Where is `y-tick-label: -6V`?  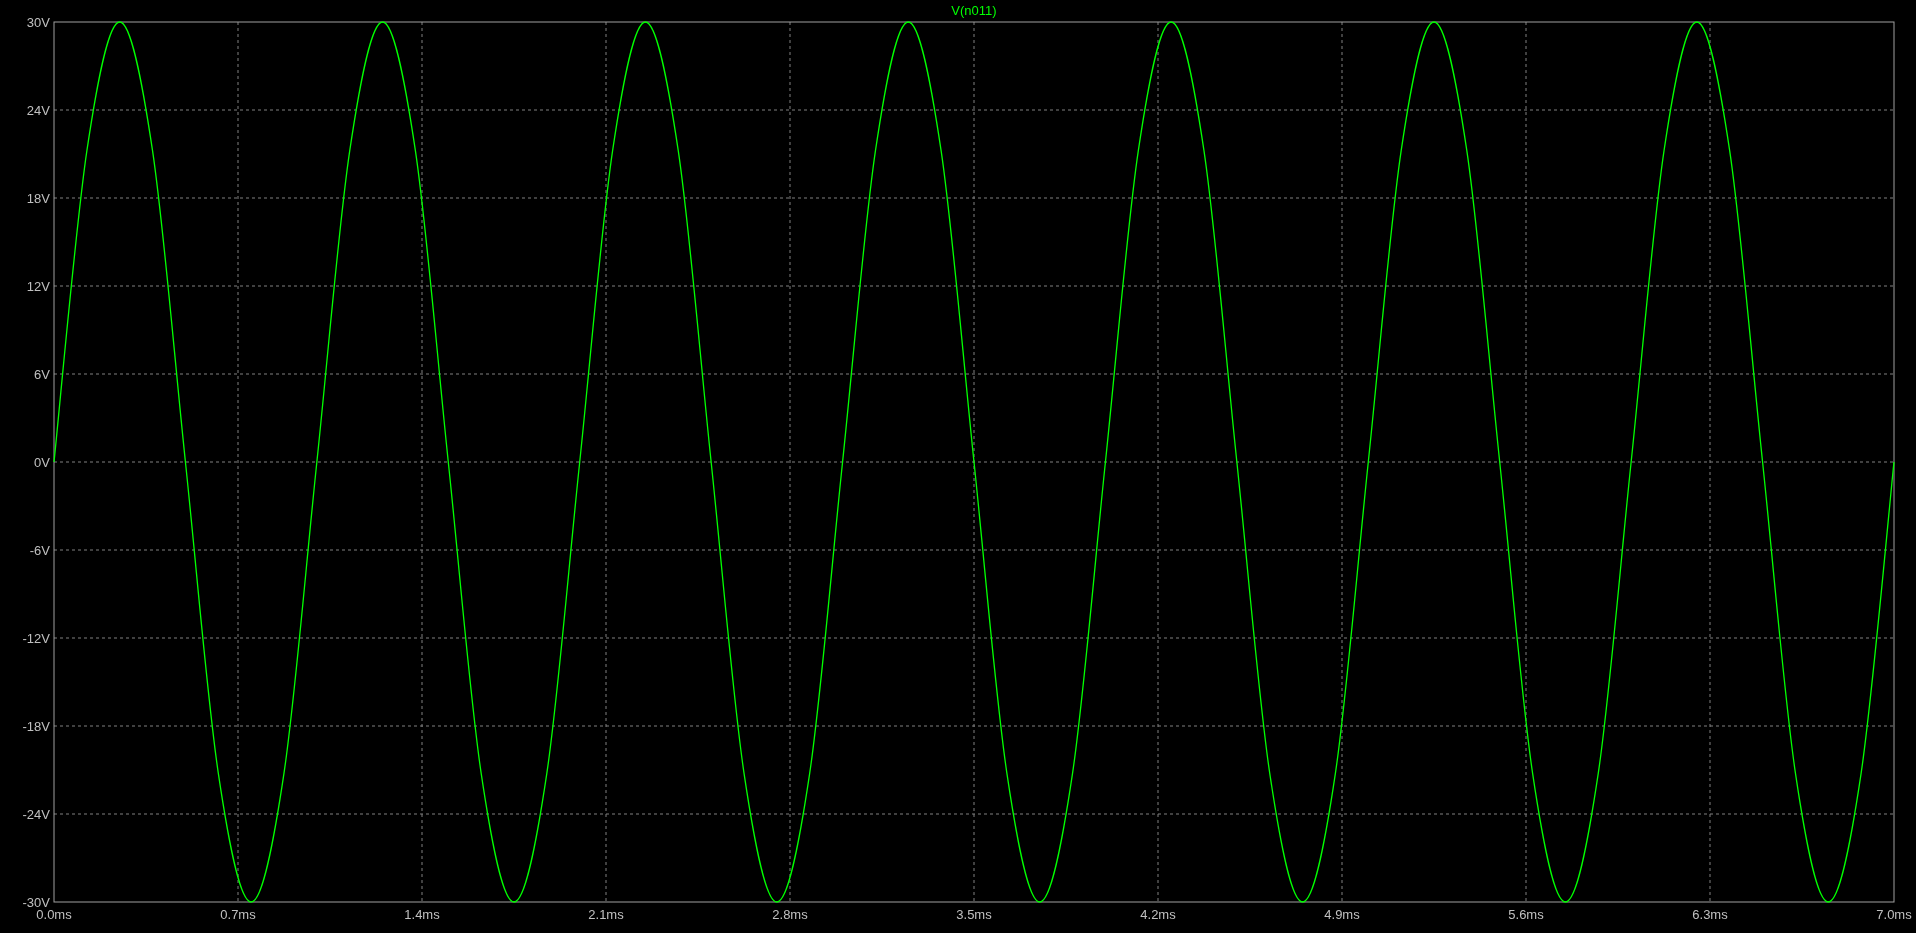 y-tick-label: -6V is located at coordinates (39, 550).